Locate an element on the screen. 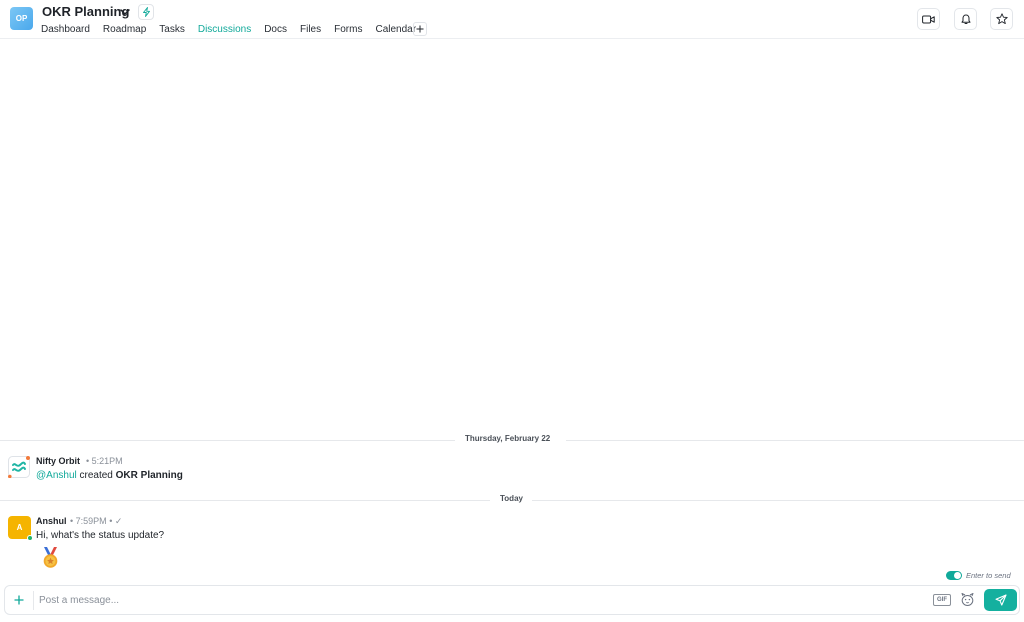 The width and height of the screenshot is (1024, 622). message-text: Hi, what's the status update? is located at coordinates (100, 535).